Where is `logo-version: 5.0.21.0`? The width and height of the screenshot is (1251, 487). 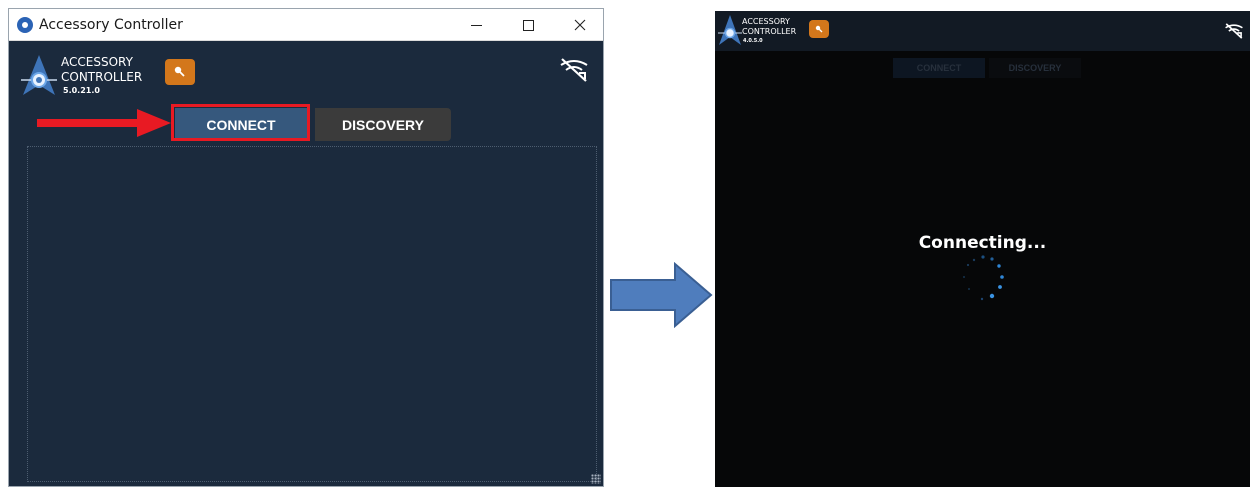 logo-version: 5.0.21.0 is located at coordinates (81, 90).